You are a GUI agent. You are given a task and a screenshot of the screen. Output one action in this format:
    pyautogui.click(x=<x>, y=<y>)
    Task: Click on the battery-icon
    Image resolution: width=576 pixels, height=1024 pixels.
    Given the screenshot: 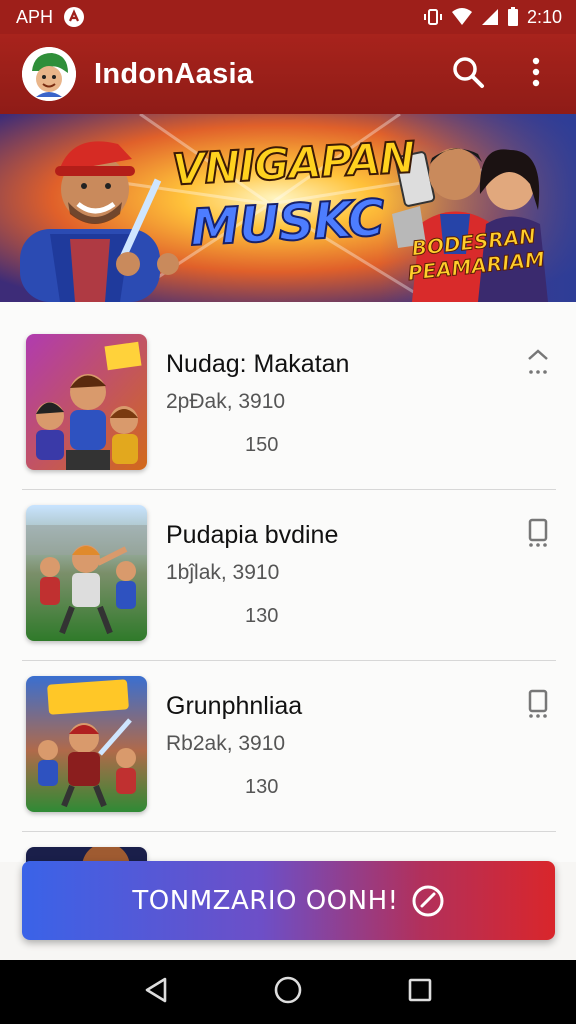 What is the action you would take?
    pyautogui.click(x=513, y=17)
    